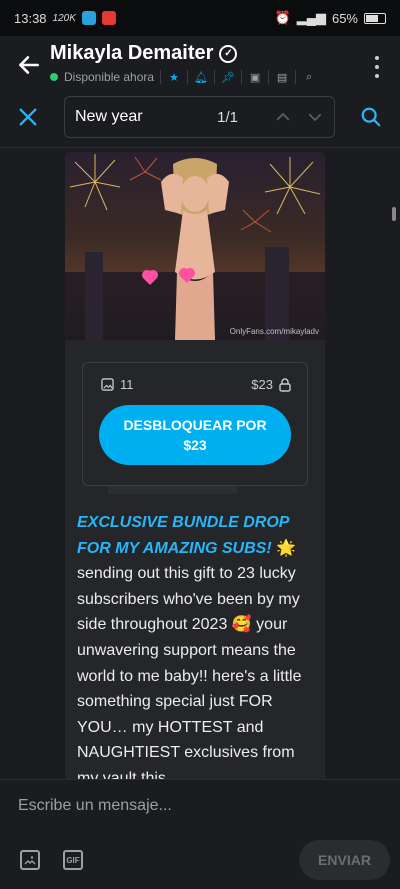  What do you see at coordinates (109, 77) in the screenshot?
I see `contact-status: Disponible ahora` at bounding box center [109, 77].